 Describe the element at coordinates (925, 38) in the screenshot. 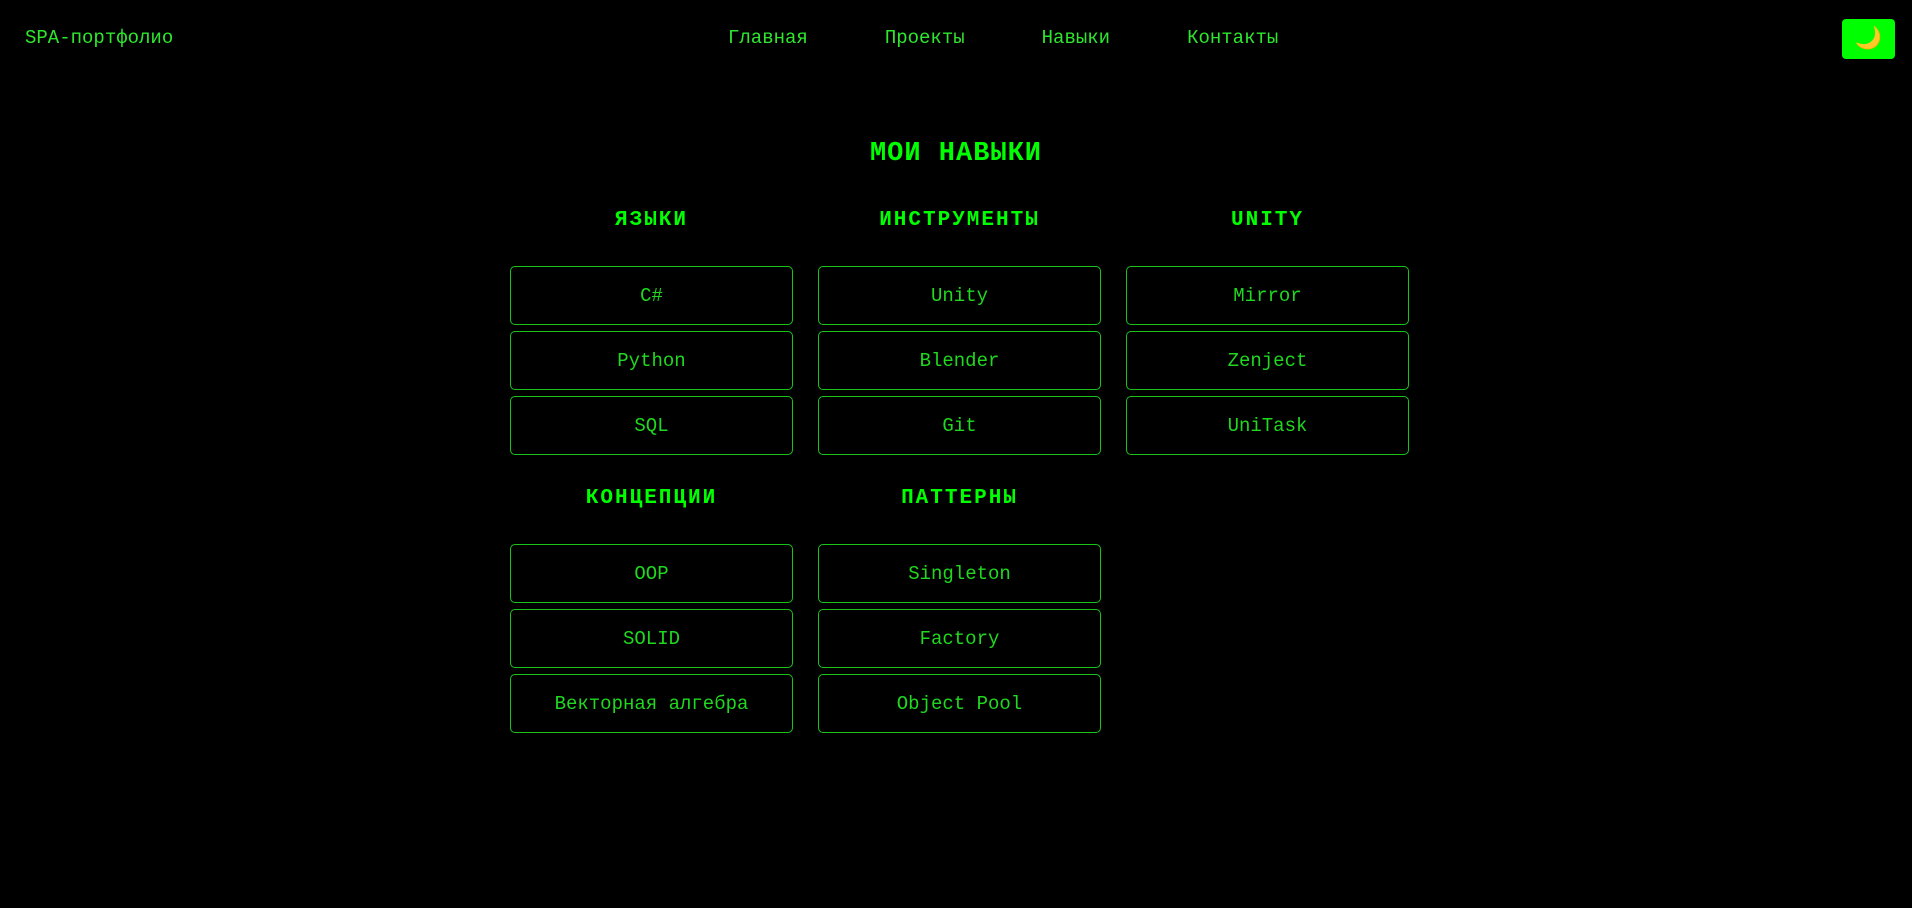

I see `nav-link-projects: Проекты` at that location.